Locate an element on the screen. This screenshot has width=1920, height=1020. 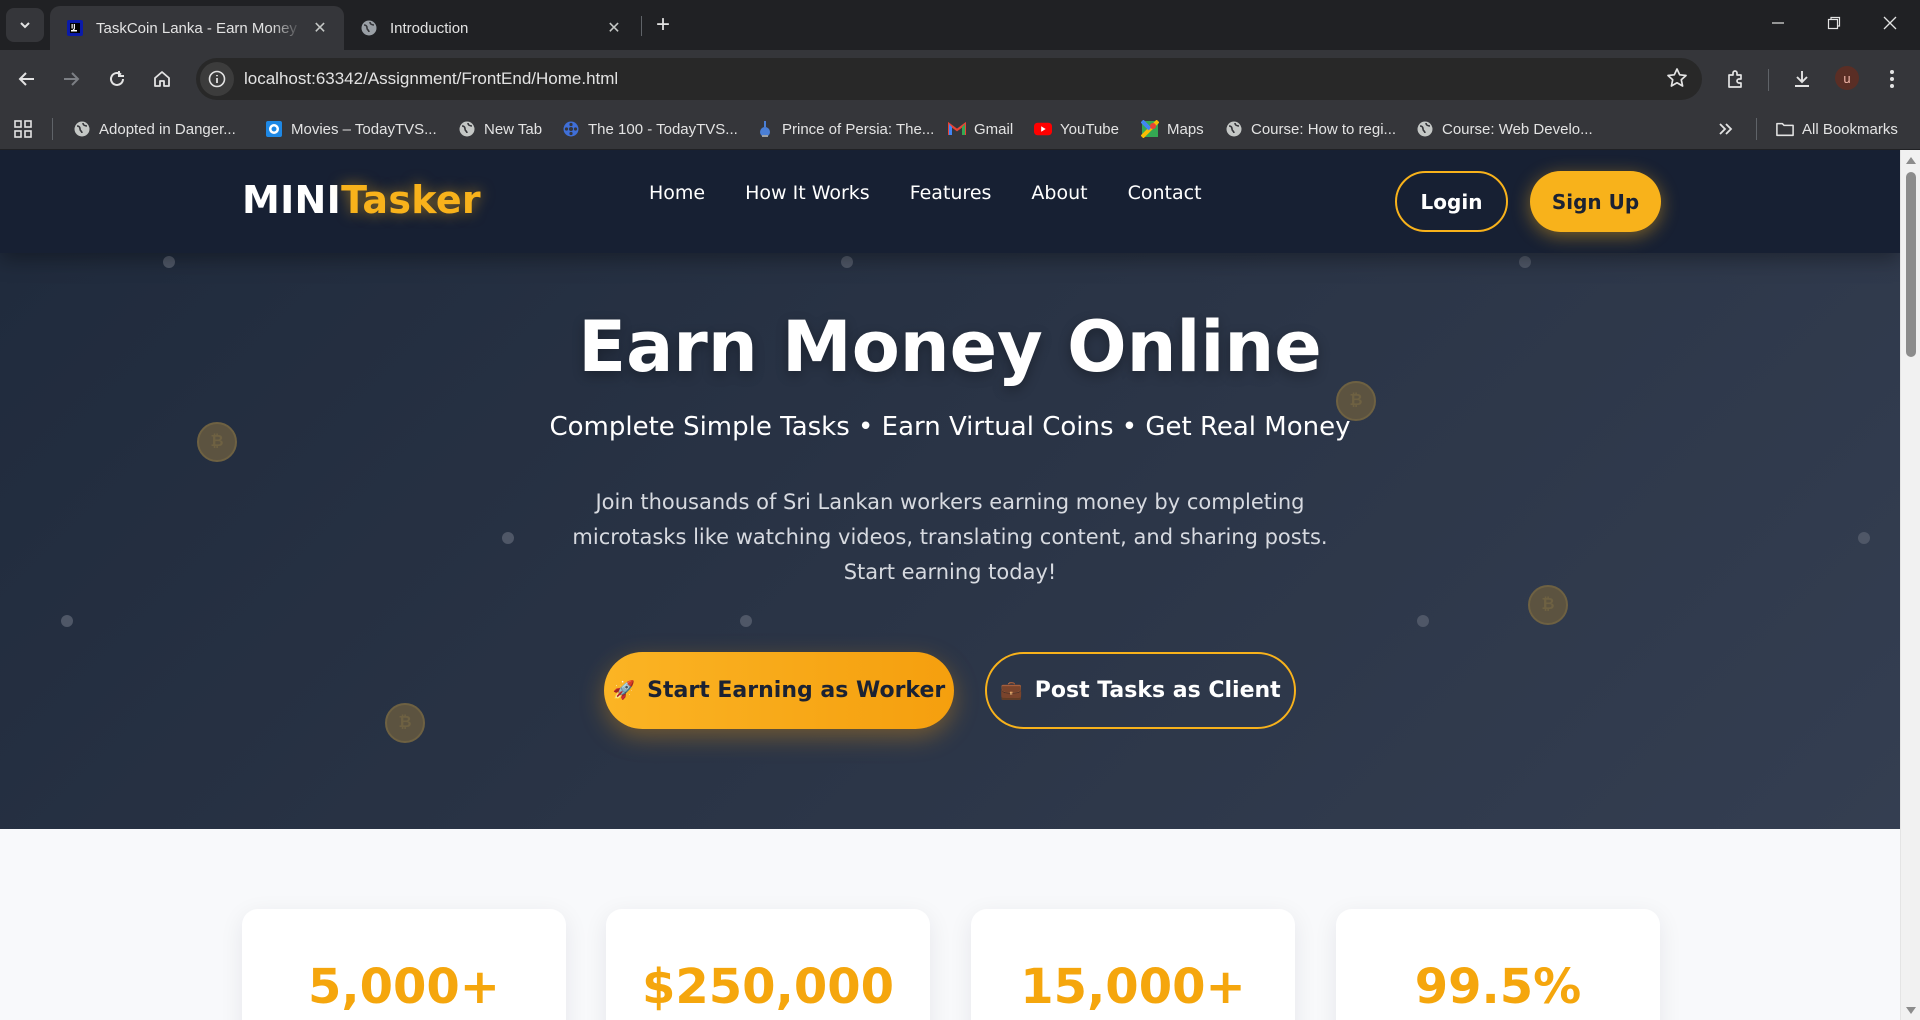
tab-title: TaskCoin Lanka - Earn Money O is located at coordinates (199, 28).